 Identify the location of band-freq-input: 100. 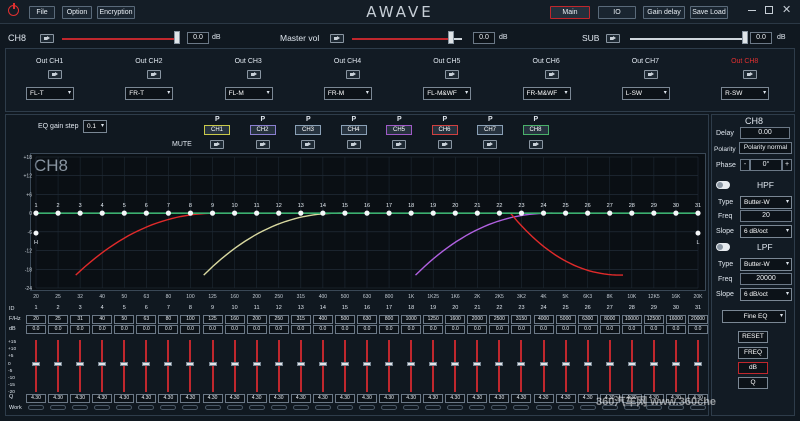
(190, 319).